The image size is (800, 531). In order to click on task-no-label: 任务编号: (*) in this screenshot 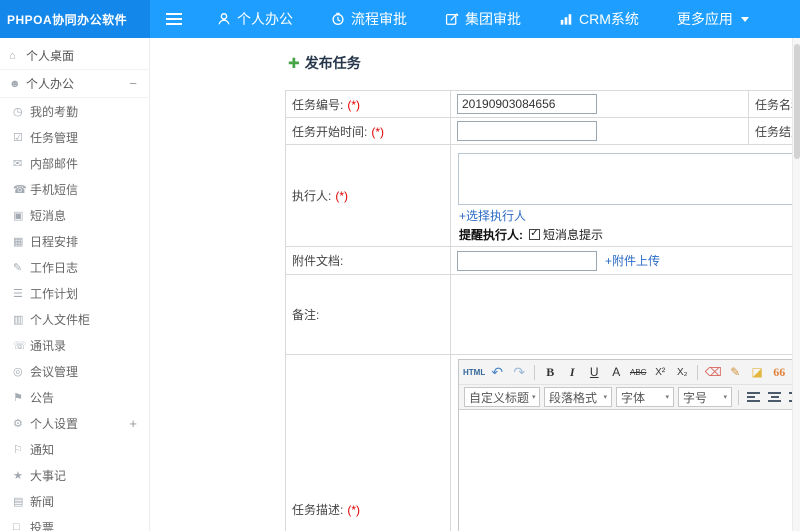, I will do `click(368, 104)`.